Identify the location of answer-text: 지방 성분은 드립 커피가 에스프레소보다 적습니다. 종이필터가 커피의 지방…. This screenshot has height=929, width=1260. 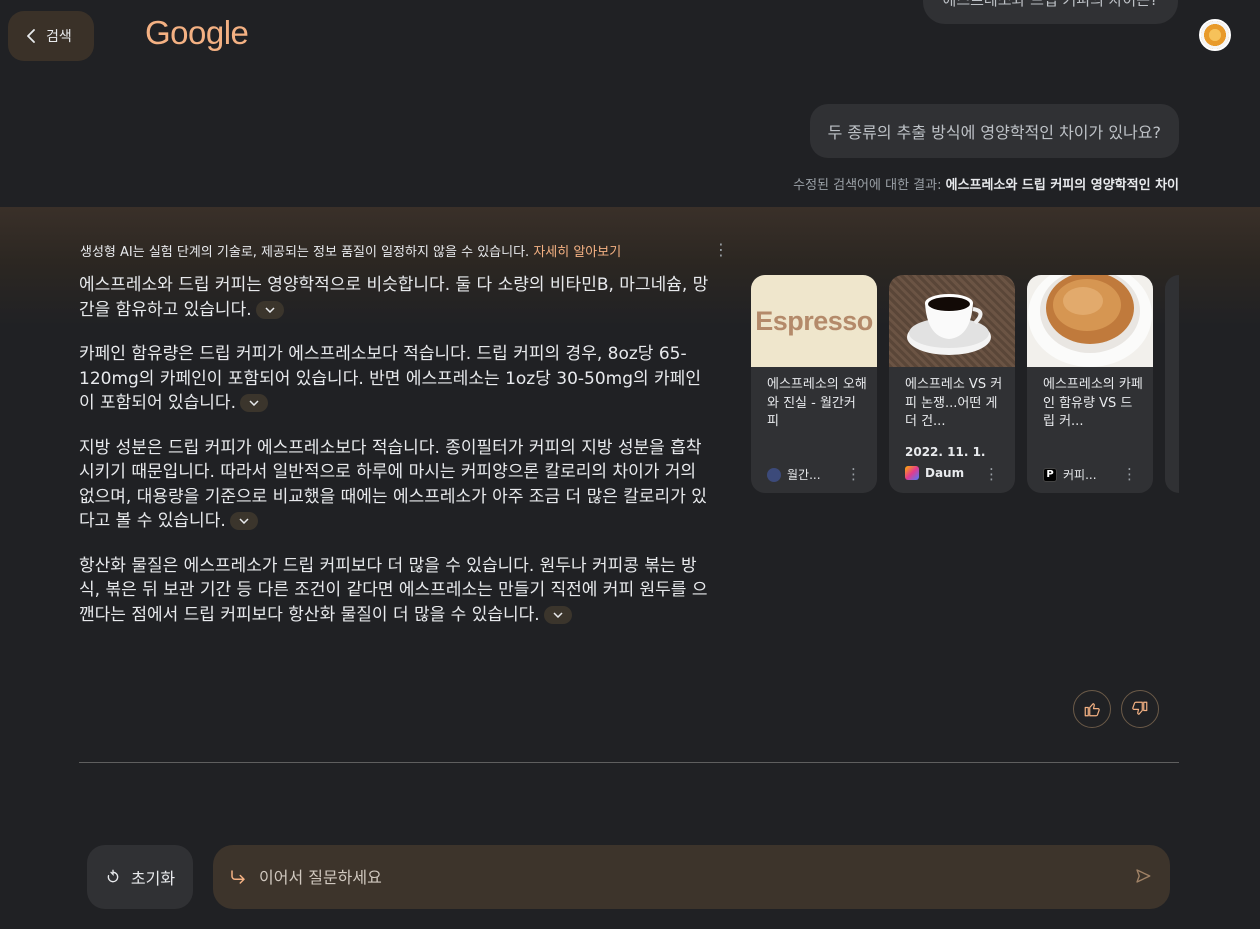
(393, 484).